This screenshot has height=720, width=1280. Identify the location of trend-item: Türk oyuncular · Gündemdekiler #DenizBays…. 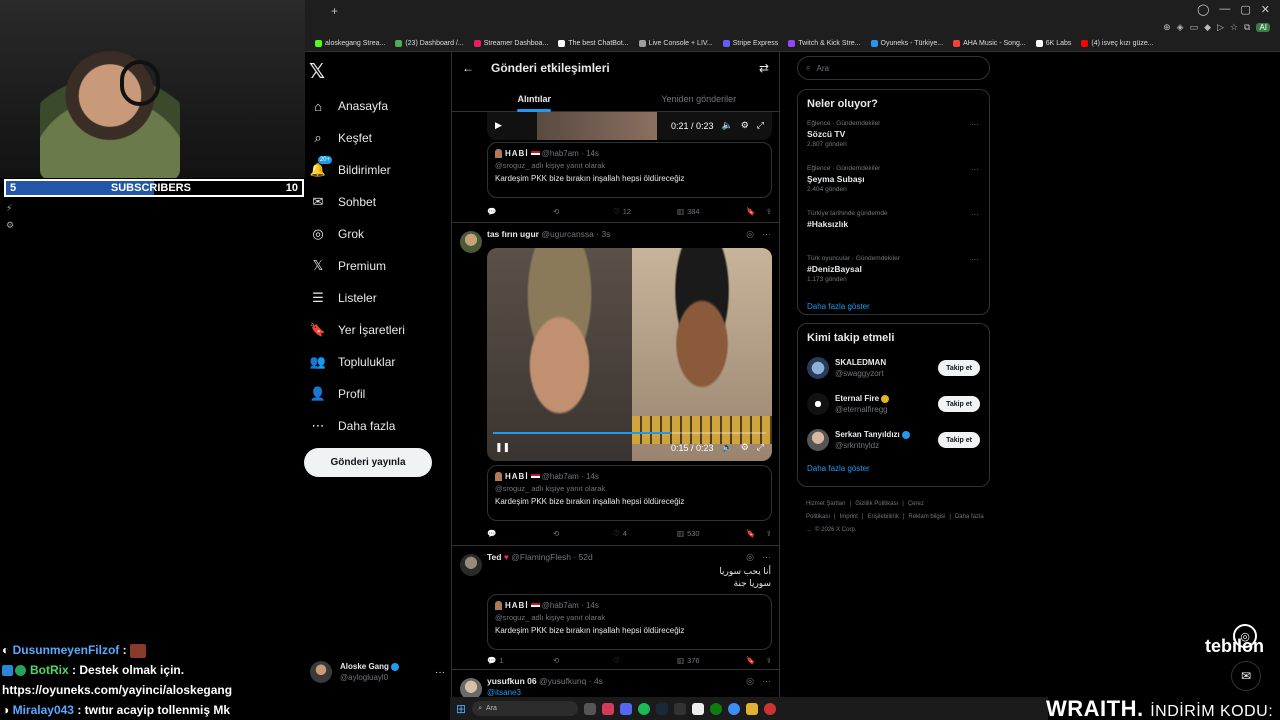
(893, 273).